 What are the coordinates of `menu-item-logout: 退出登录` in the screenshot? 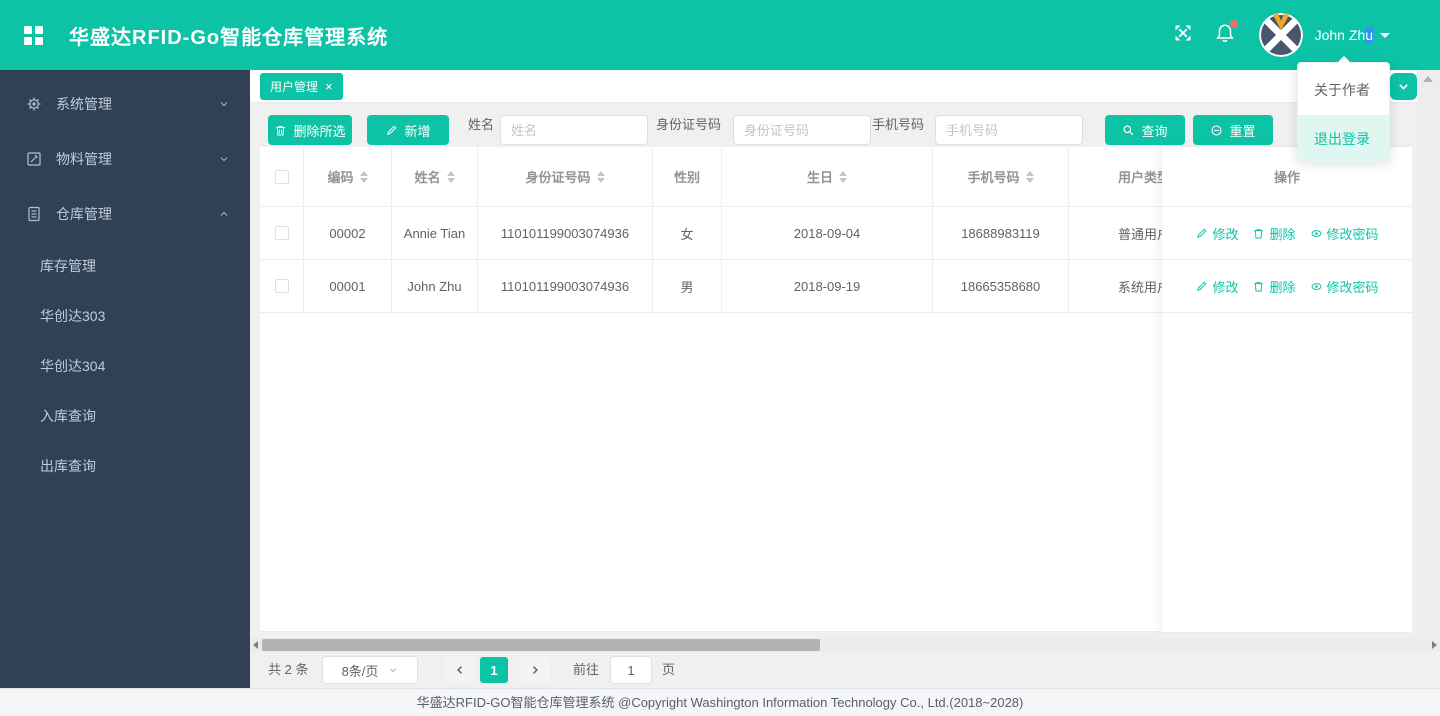 It's located at (1343, 138).